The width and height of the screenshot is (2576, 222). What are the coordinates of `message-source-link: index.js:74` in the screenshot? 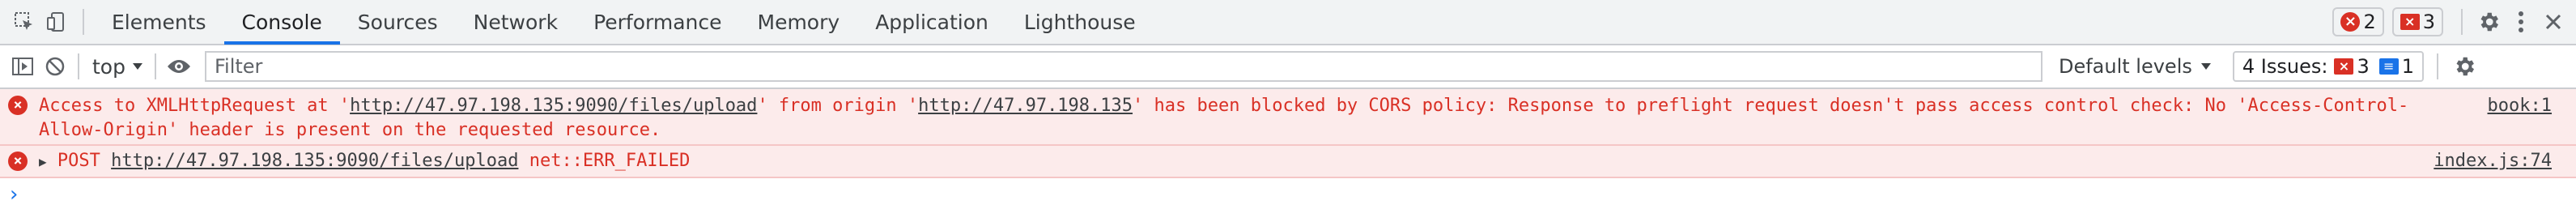 It's located at (2496, 161).